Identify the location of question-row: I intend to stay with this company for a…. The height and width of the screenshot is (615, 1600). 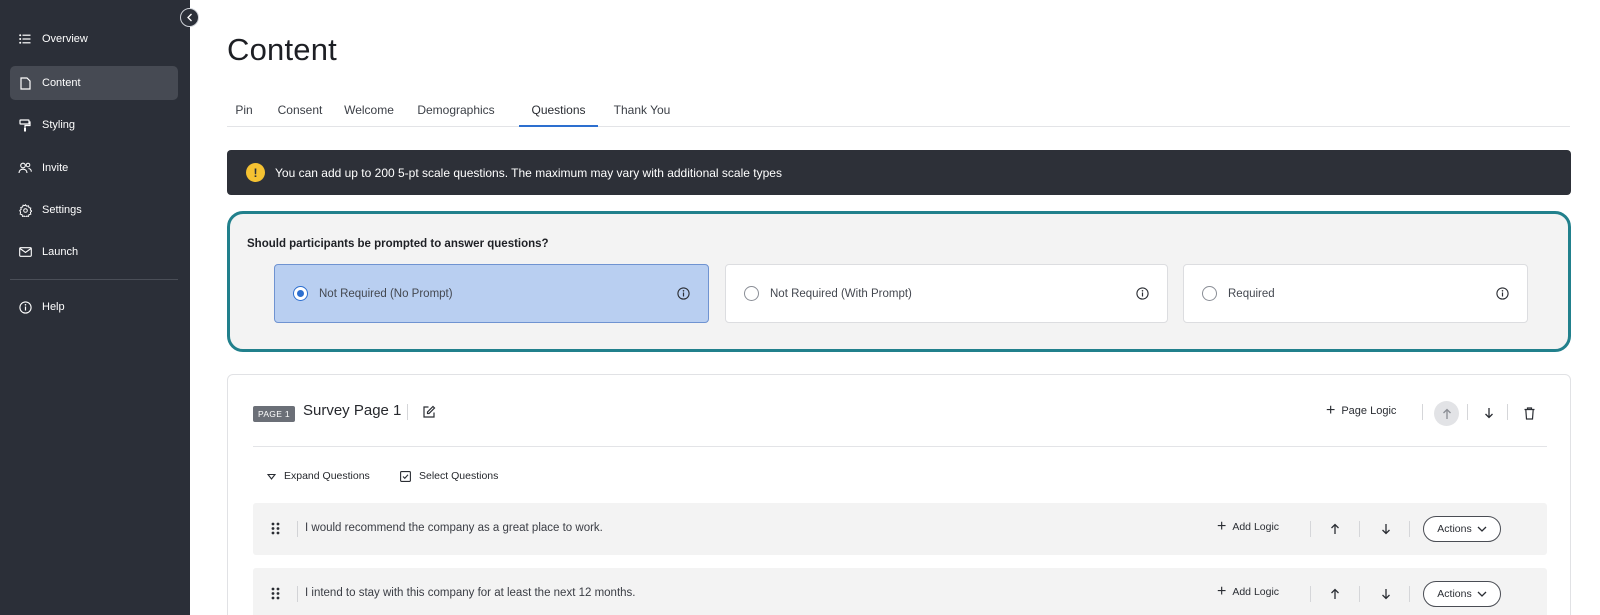
(900, 591).